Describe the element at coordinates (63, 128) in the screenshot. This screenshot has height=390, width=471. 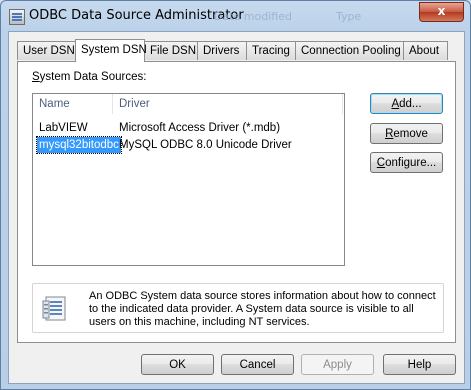
I see `data-source-name: LabVIEW` at that location.